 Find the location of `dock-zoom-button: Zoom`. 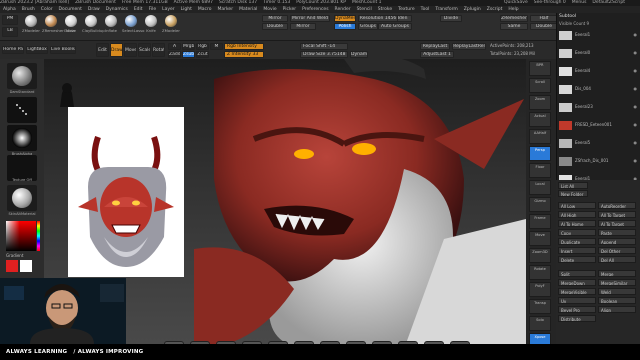

dock-zoom-button: Zoom is located at coordinates (540, 102).